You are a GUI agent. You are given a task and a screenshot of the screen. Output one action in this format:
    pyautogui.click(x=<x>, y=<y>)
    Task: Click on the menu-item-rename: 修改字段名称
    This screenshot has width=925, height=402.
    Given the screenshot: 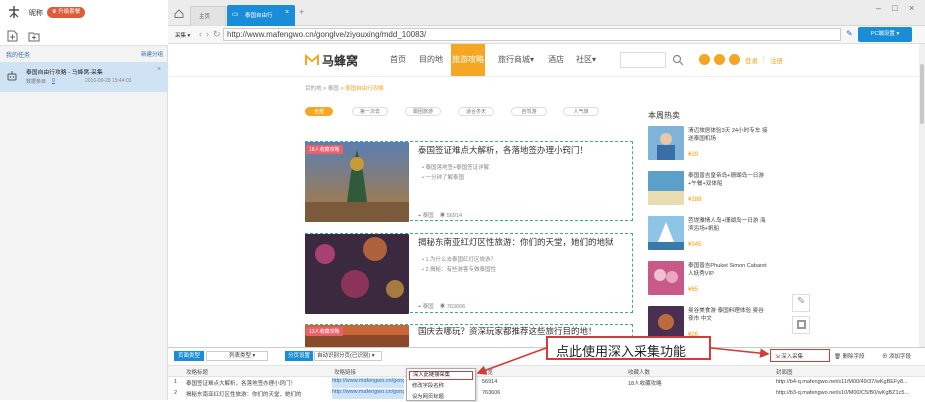 What is the action you would take?
    pyautogui.click(x=441, y=386)
    